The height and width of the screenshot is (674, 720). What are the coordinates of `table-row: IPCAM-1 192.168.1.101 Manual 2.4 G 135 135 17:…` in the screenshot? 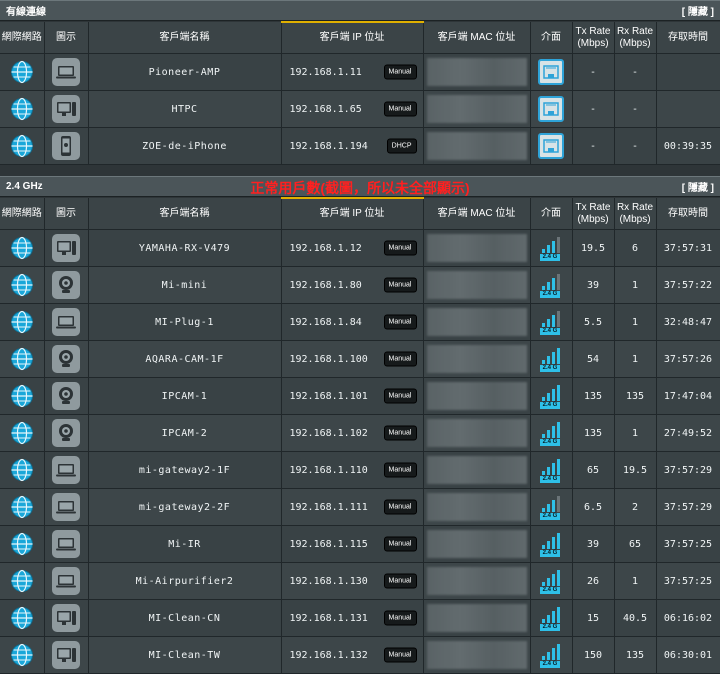 It's located at (360, 396).